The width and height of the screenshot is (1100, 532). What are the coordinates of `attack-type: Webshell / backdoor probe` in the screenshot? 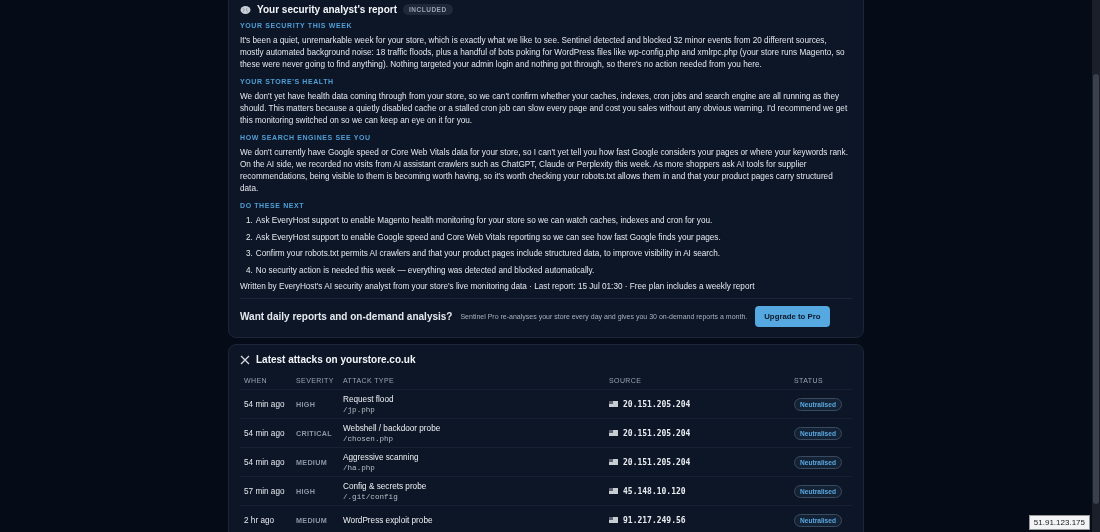 It's located at (392, 428).